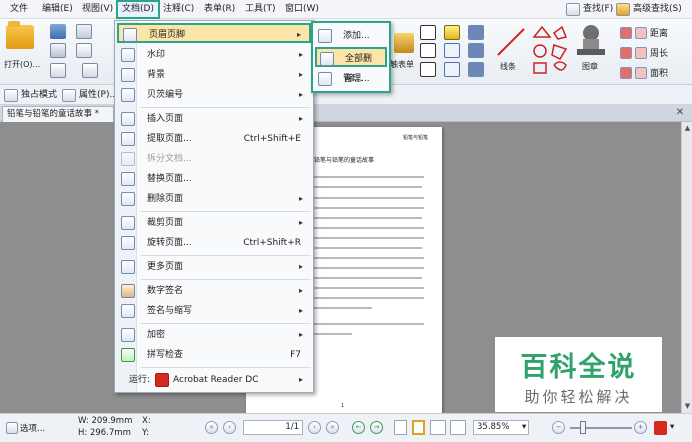  What do you see at coordinates (211, 427) in the screenshot?
I see `first-page-icon: «` at bounding box center [211, 427].